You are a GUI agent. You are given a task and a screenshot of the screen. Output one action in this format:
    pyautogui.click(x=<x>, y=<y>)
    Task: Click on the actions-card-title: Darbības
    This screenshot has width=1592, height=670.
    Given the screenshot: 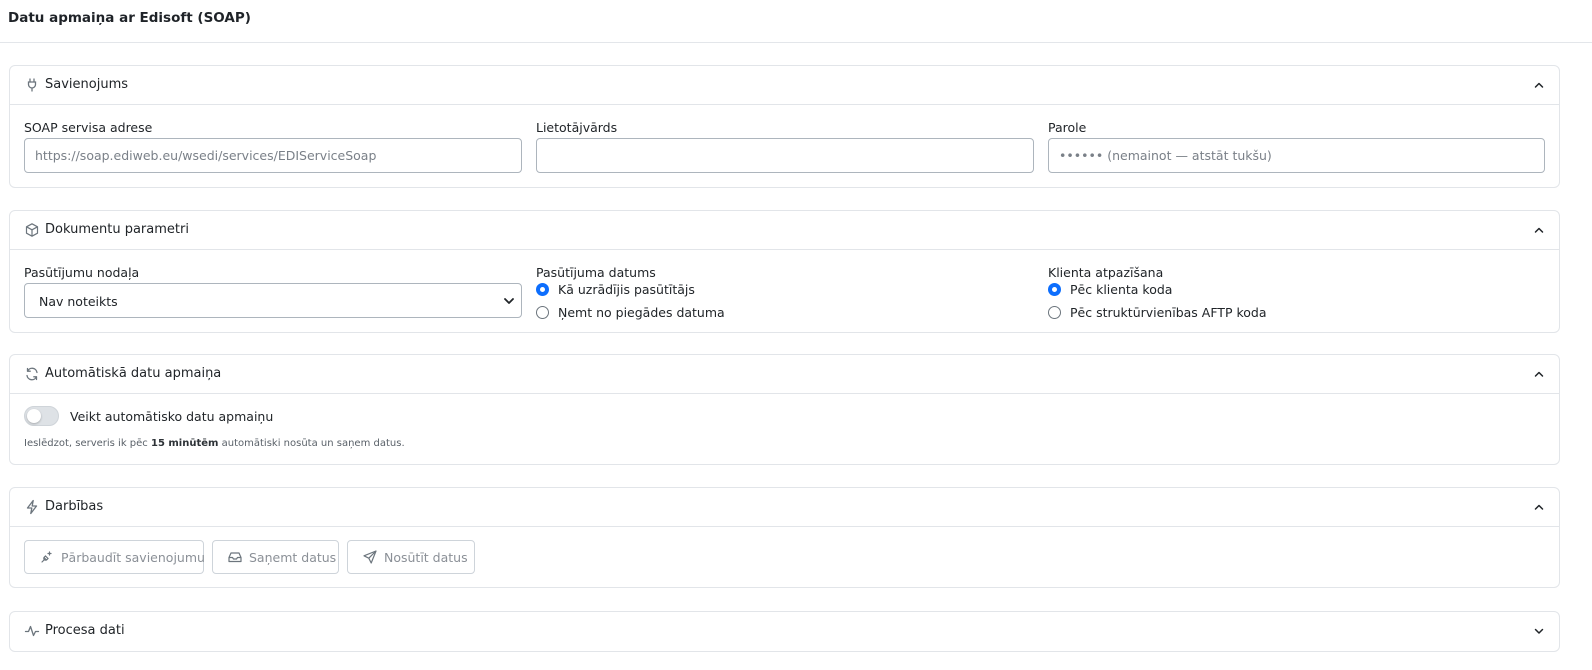 What is the action you would take?
    pyautogui.click(x=74, y=506)
    